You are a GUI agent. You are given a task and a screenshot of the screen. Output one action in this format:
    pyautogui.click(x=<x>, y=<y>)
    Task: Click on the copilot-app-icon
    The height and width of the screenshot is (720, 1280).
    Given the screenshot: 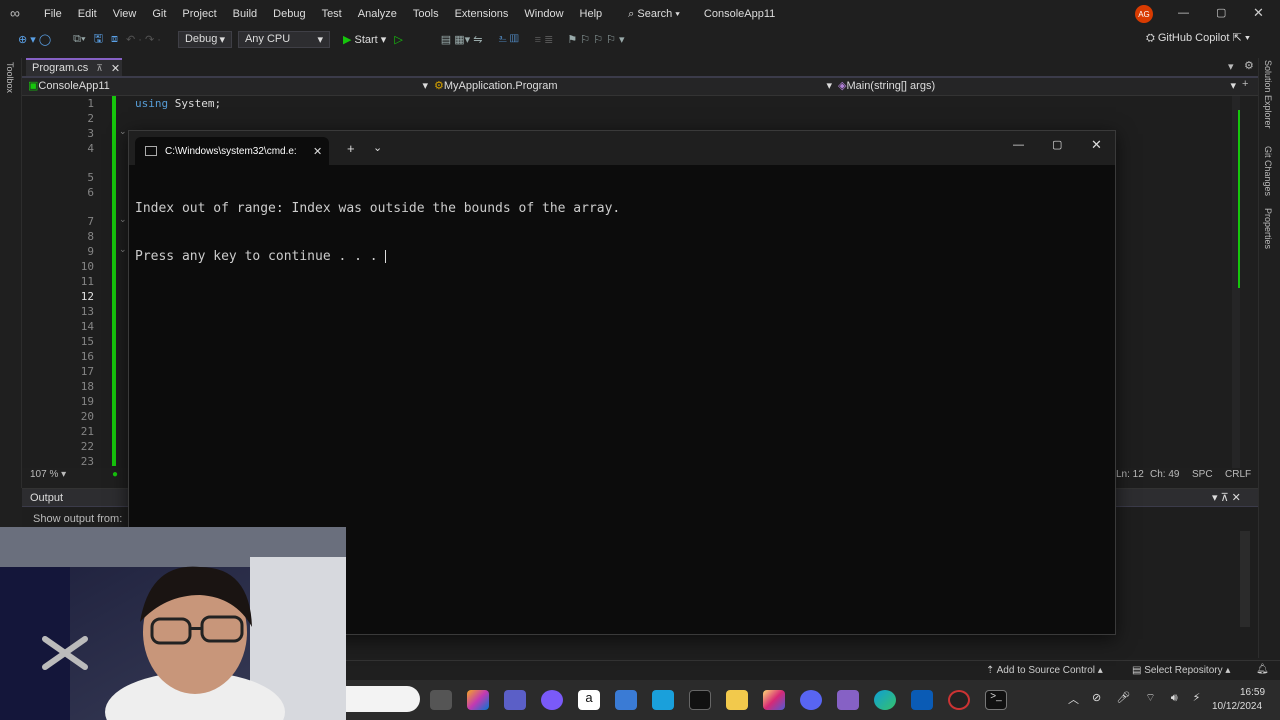 What is the action you would take?
    pyautogui.click(x=478, y=700)
    